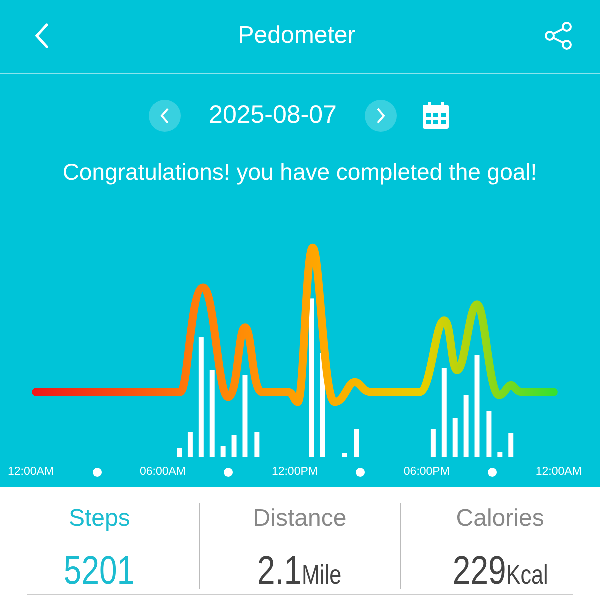 The image size is (600, 600). Describe the element at coordinates (273, 115) in the screenshot. I see `date-label: 2025-08-07` at that location.